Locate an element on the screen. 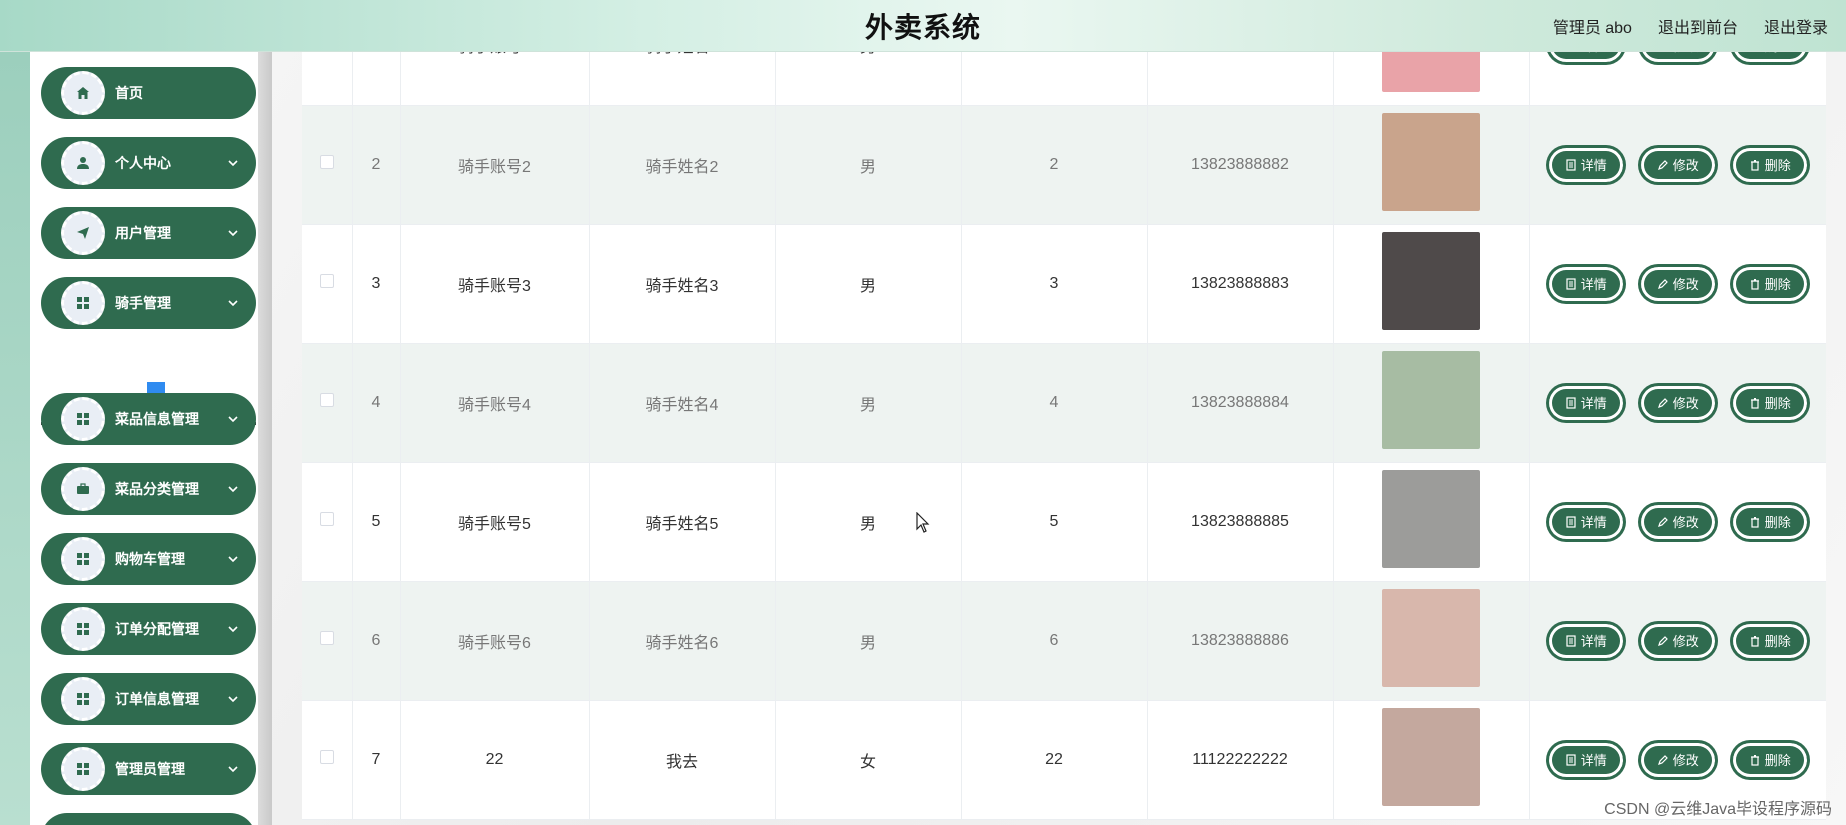  sidebar-item-1: 首页 is located at coordinates (148, 93).